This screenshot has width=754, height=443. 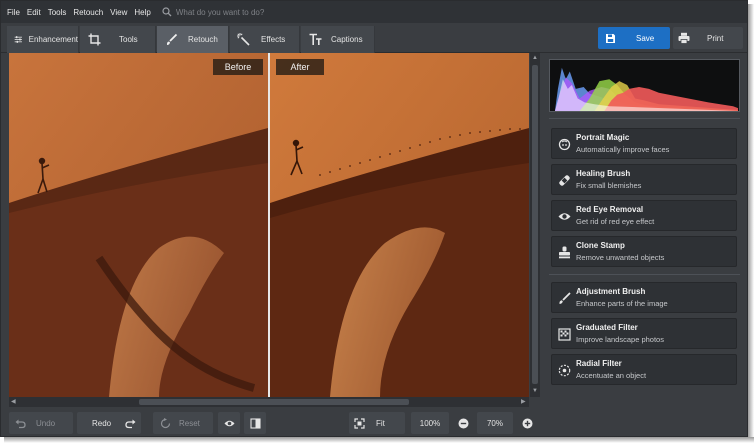 I want to click on bandage-icon, so click(x=564, y=180).